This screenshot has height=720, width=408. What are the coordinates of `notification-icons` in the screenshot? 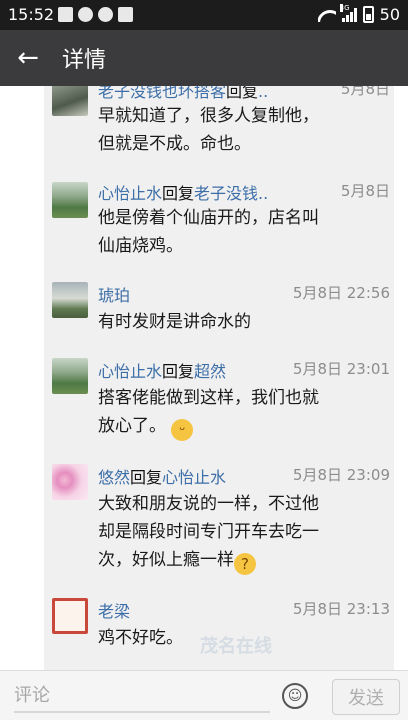 It's located at (95, 14).